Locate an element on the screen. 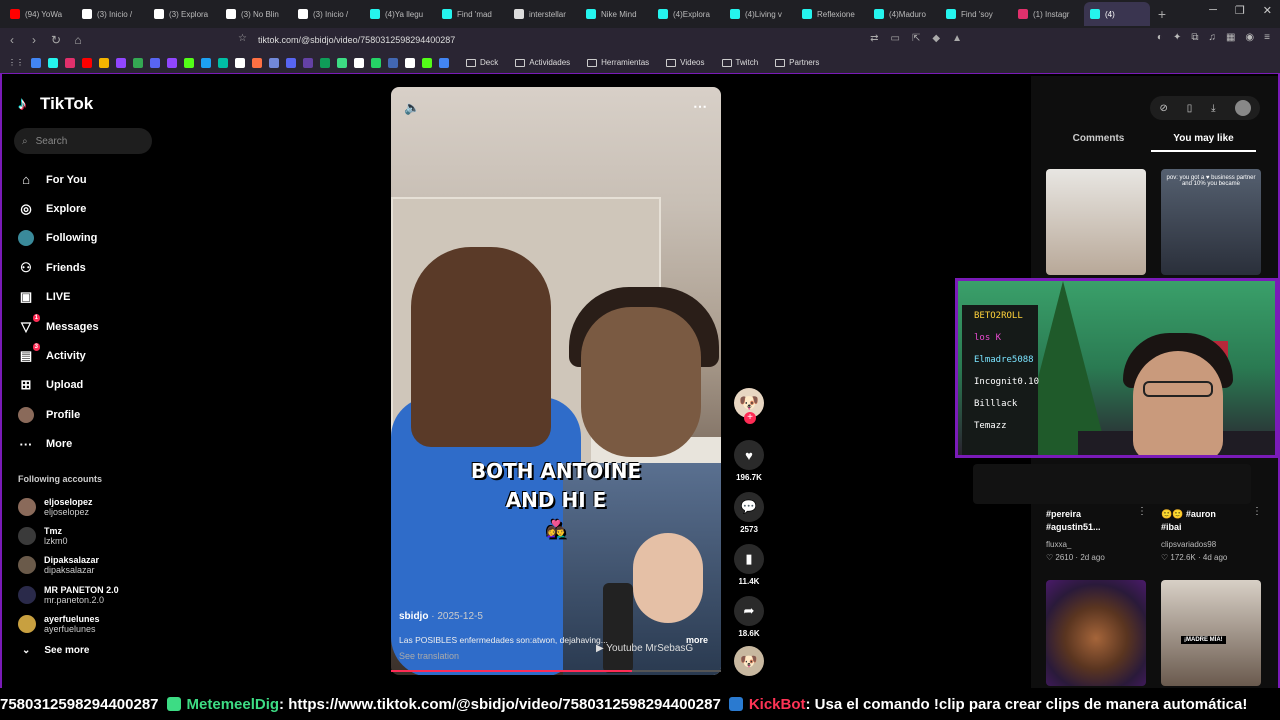 This screenshot has width=1280, height=720. share-action: ➦ 18.6K is located at coordinates (749, 617).